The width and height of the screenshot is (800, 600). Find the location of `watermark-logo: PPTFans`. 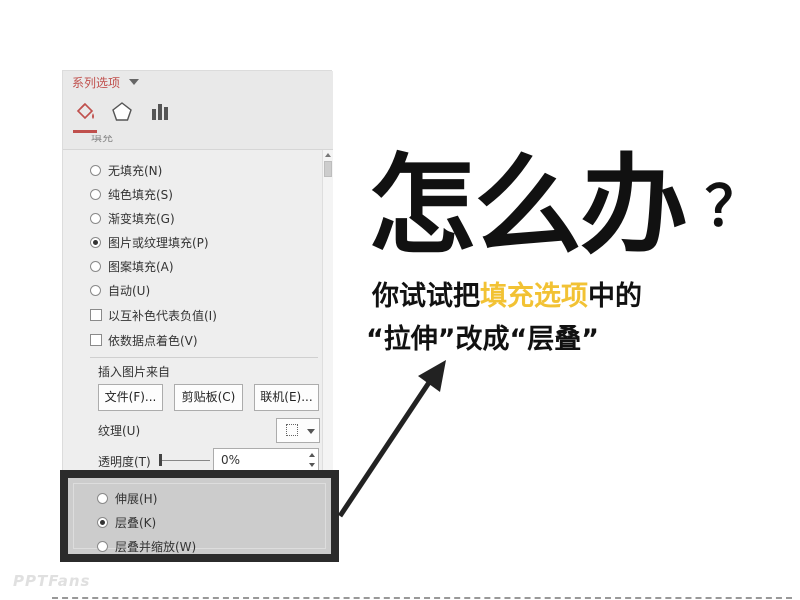

watermark-logo: PPTFans is located at coordinates (52, 581).